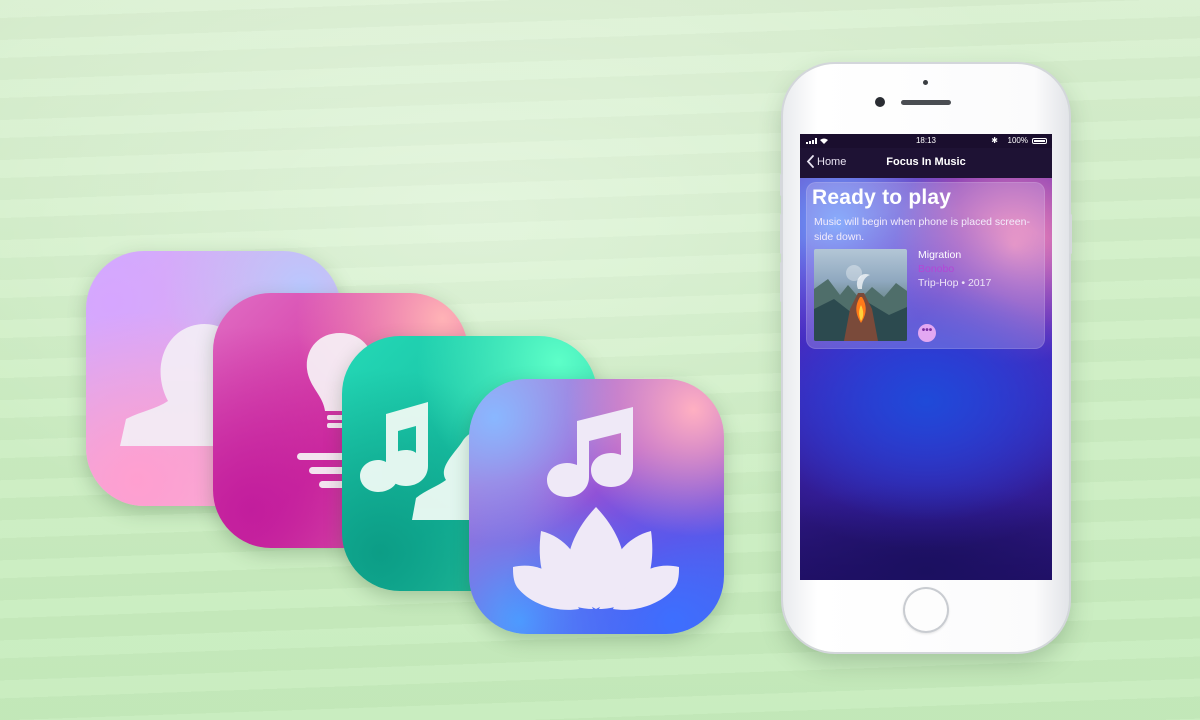 The height and width of the screenshot is (720, 1200). What do you see at coordinates (1070, 234) in the screenshot?
I see `power-button` at bounding box center [1070, 234].